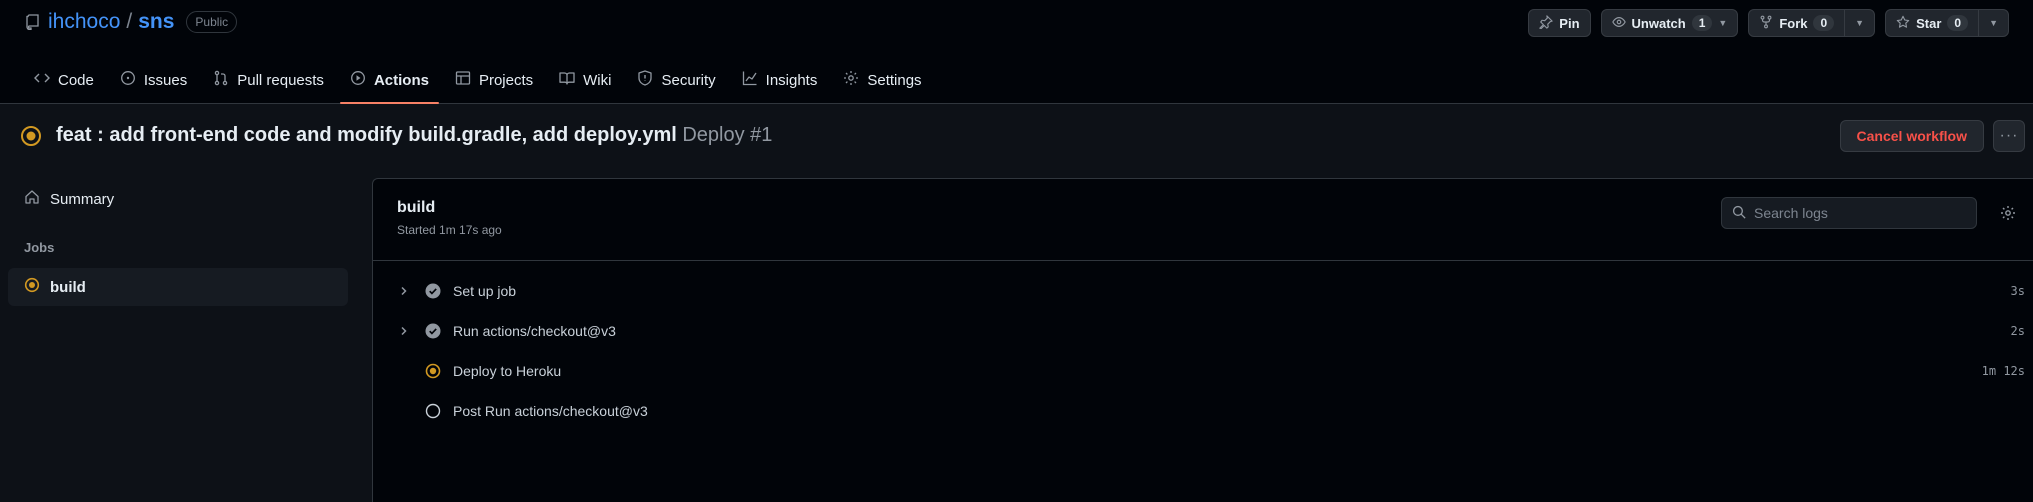  Describe the element at coordinates (68, 287) in the screenshot. I see `sidebar-item-label: build` at that location.